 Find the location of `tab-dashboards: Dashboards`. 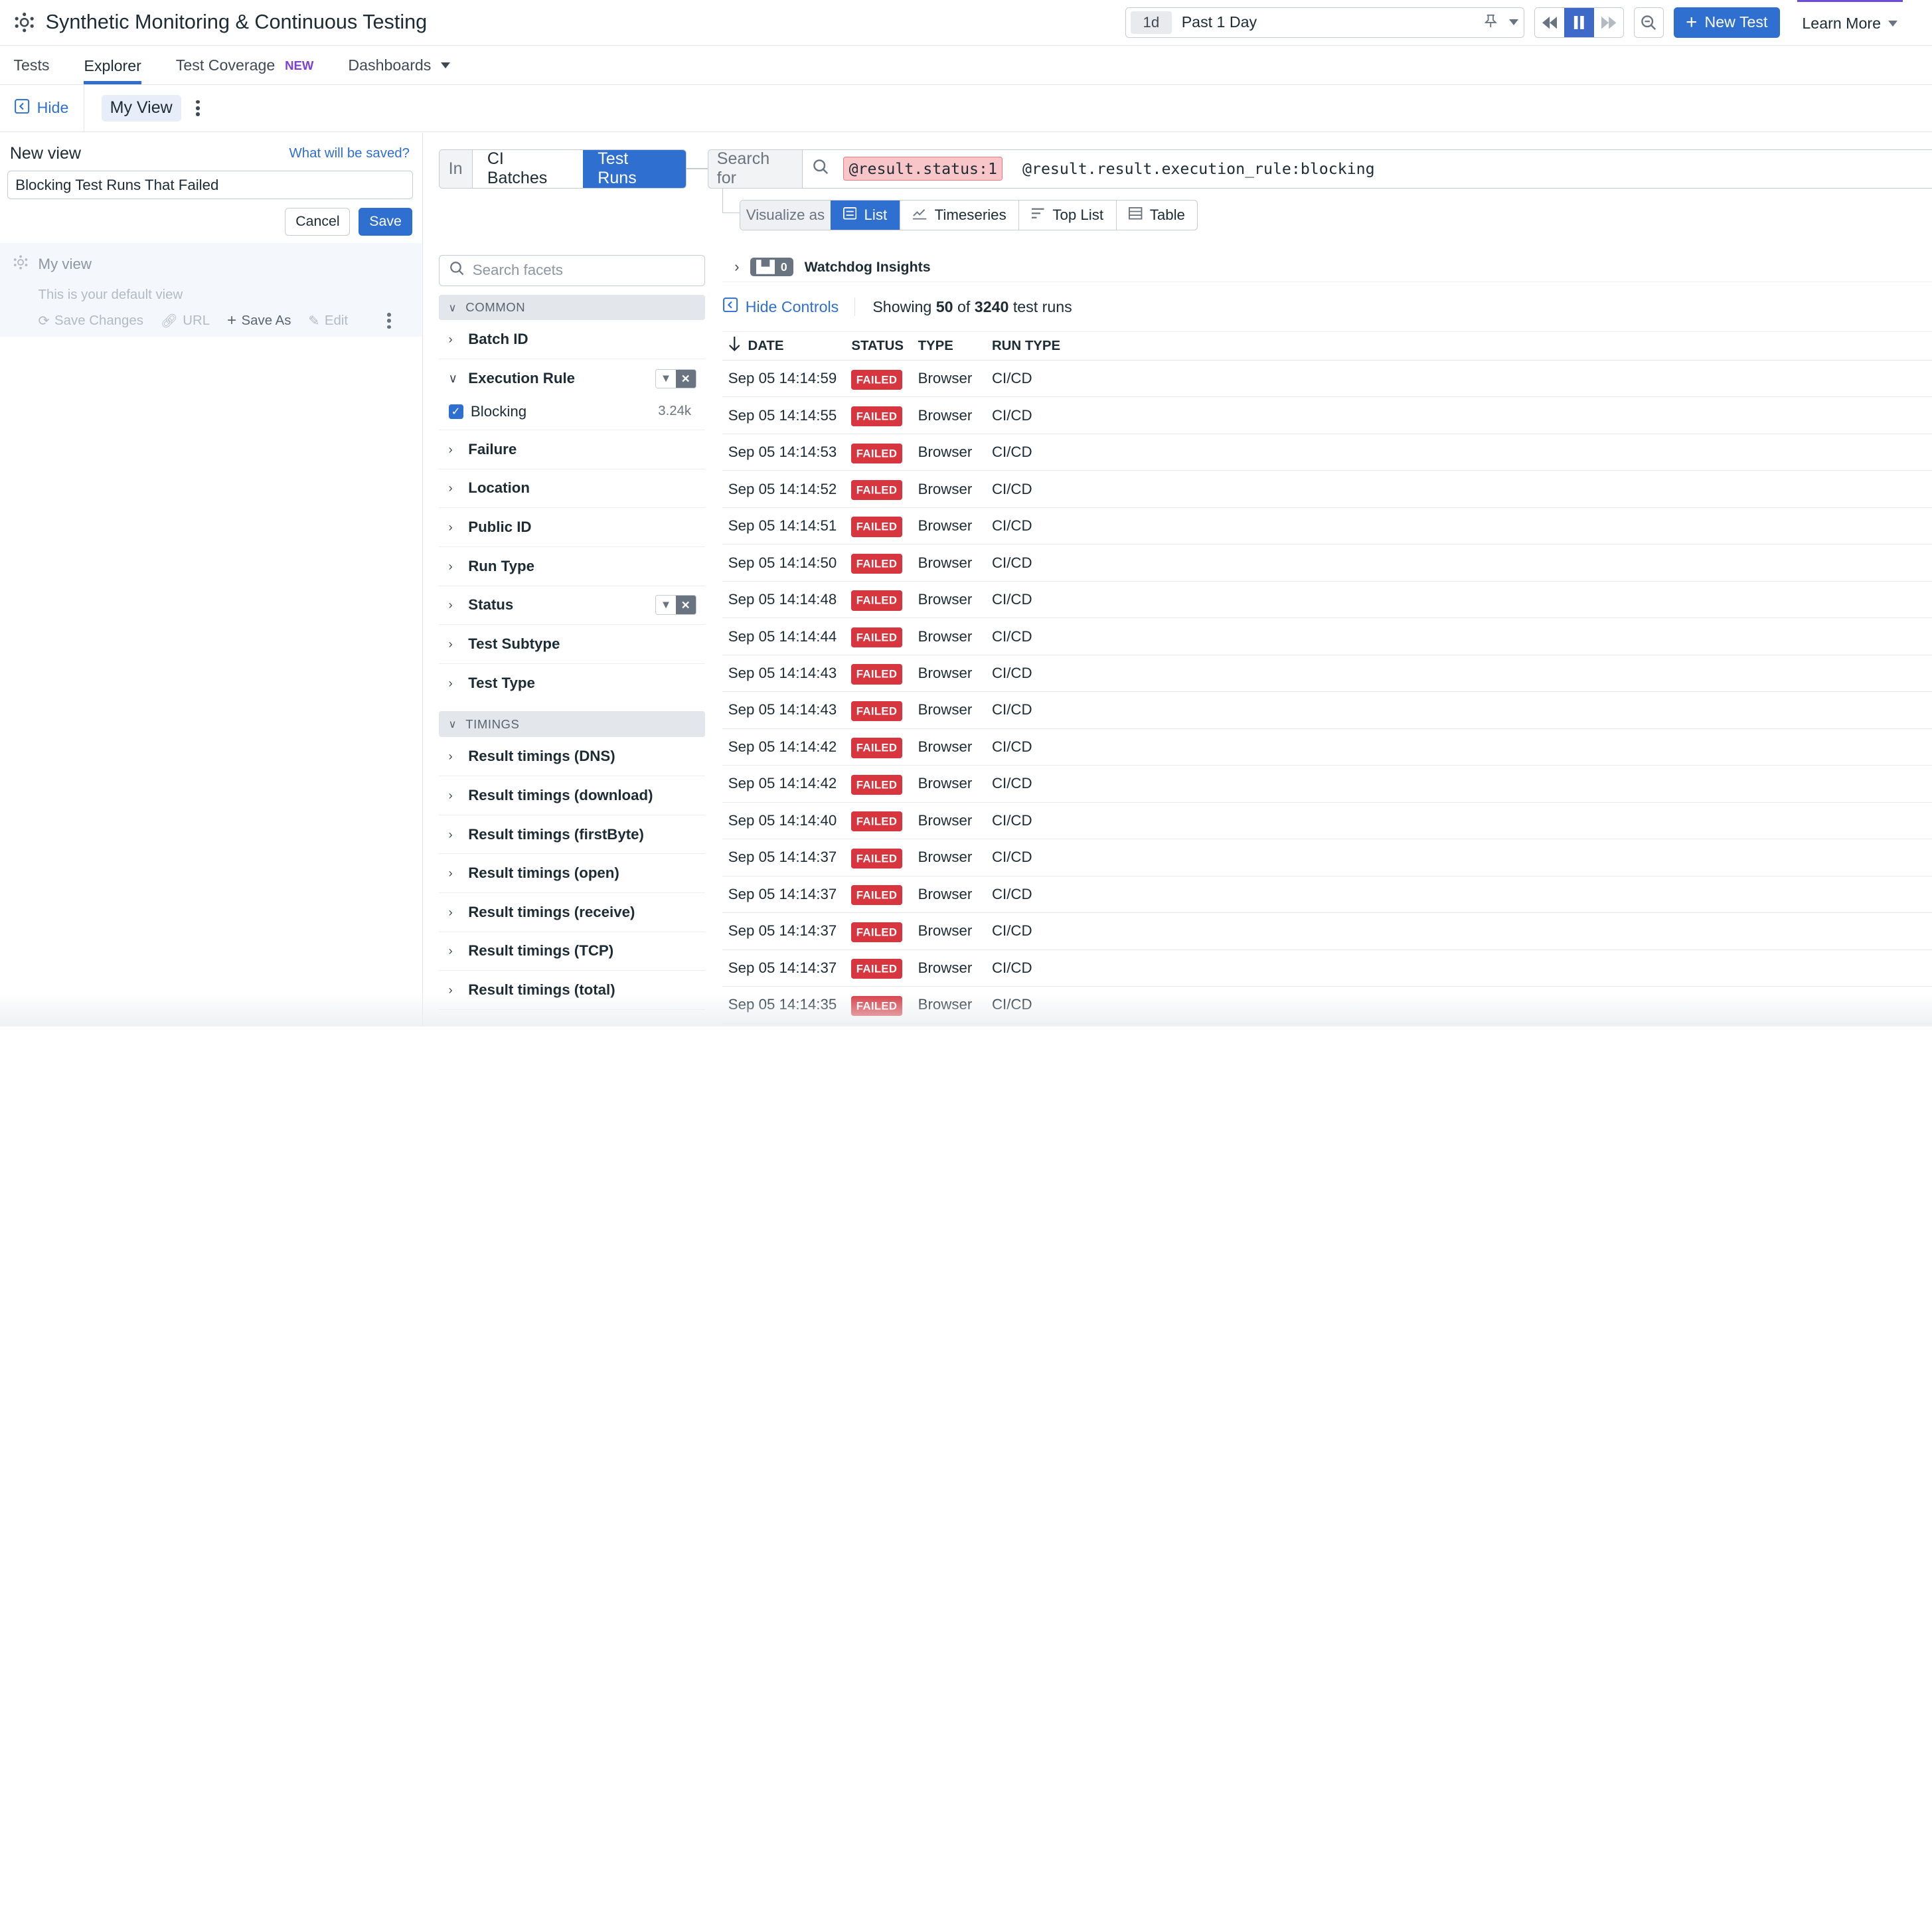

tab-dashboards: Dashboards is located at coordinates (399, 70).